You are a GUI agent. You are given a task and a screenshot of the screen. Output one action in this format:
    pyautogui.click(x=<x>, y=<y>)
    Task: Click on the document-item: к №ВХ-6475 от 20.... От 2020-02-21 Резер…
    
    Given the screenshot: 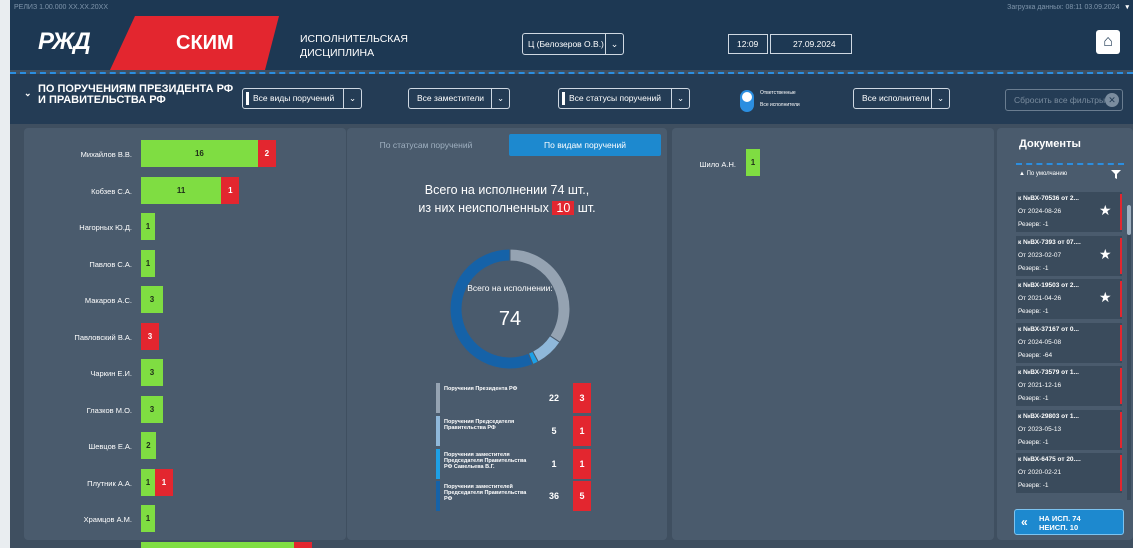 What is the action you would take?
    pyautogui.click(x=1069, y=473)
    